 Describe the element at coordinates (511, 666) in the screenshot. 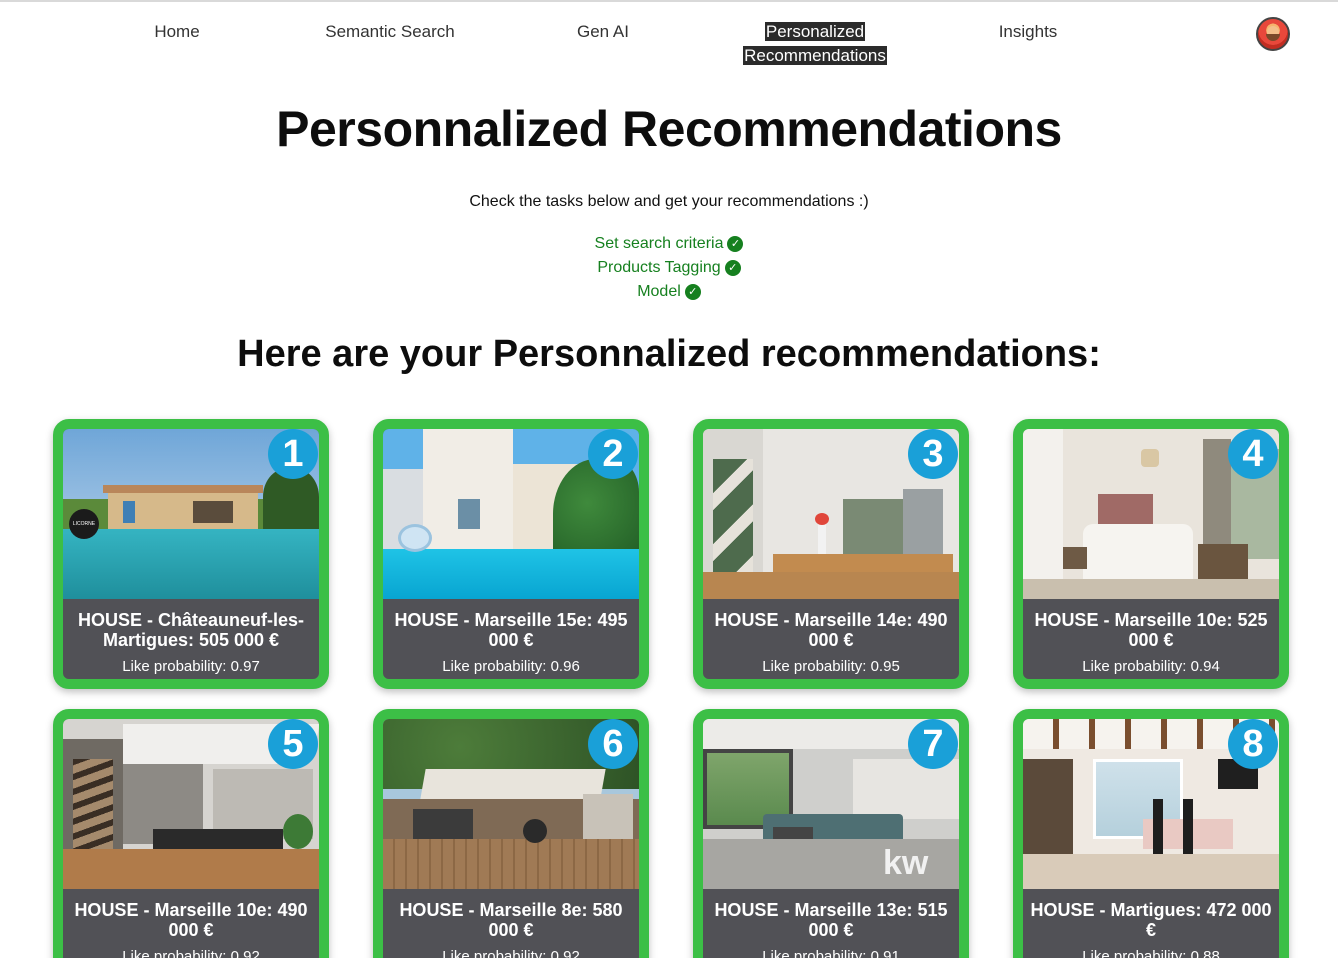

I see `like-probability: Like probability: 0.96` at that location.